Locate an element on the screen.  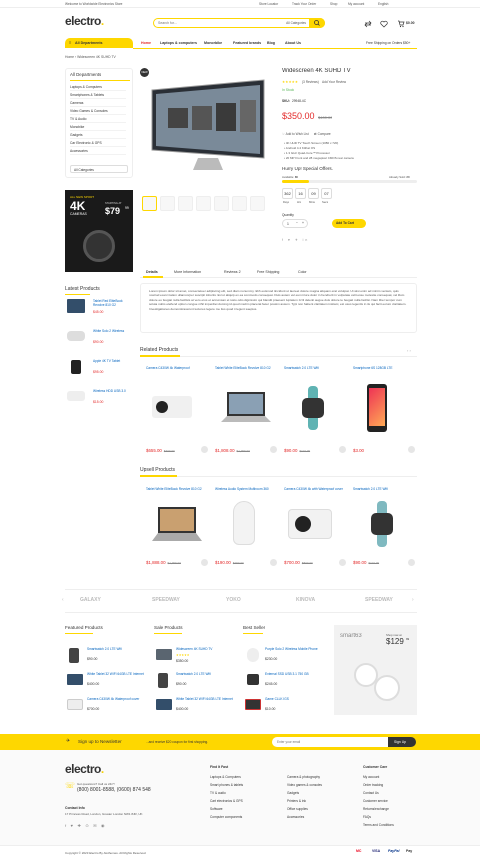
footer-link: Office supplies is located at coordinates (297, 809).